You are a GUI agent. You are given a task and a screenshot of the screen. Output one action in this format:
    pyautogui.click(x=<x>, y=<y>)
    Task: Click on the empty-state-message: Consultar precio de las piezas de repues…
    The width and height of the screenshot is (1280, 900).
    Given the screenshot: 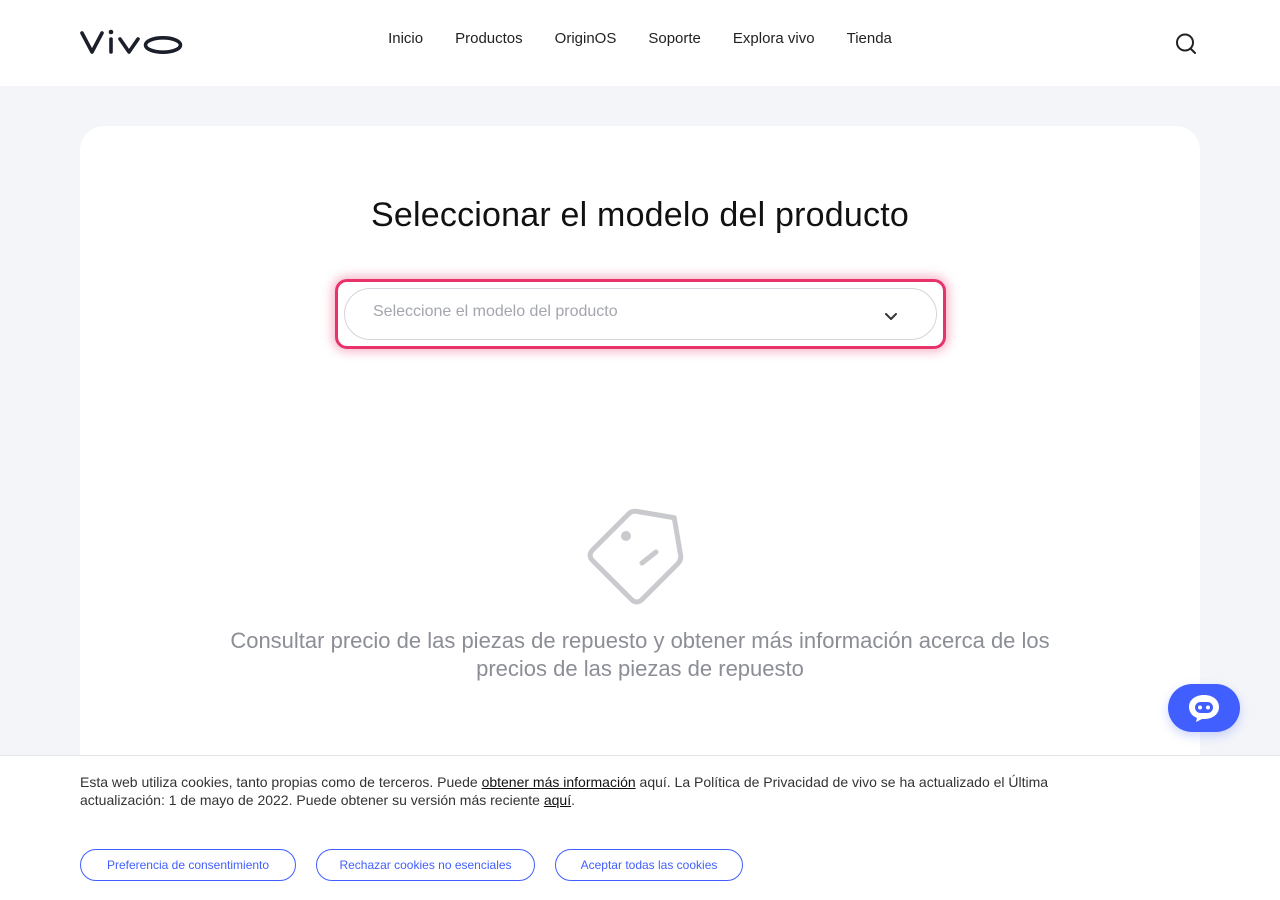 What is the action you would take?
    pyautogui.click(x=640, y=654)
    